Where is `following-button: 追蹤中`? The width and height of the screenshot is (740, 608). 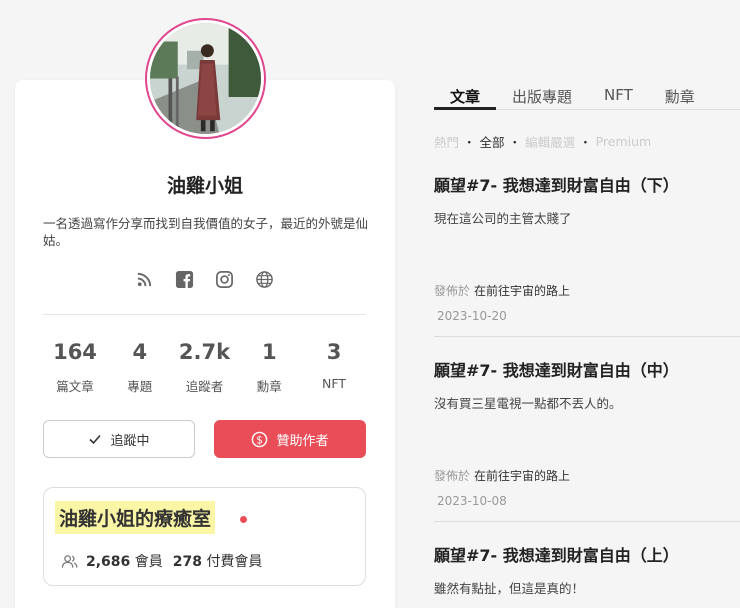
following-button: 追蹤中 is located at coordinates (119, 439).